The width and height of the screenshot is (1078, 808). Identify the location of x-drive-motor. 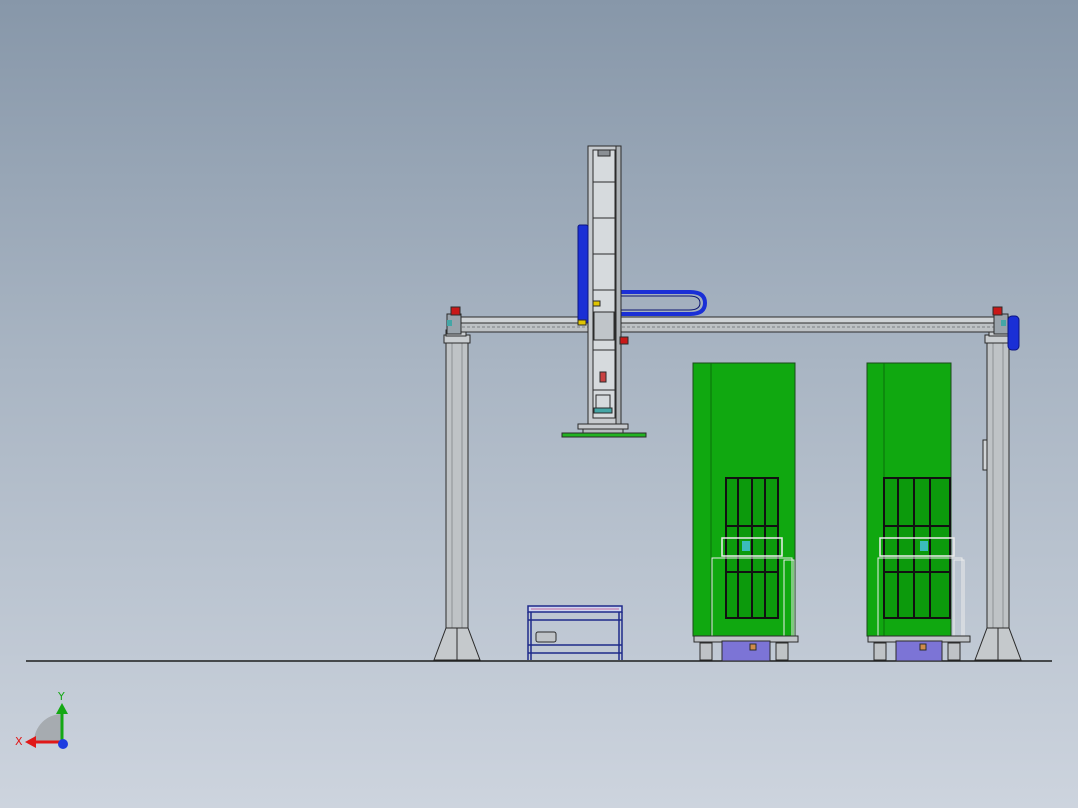
(1013, 333).